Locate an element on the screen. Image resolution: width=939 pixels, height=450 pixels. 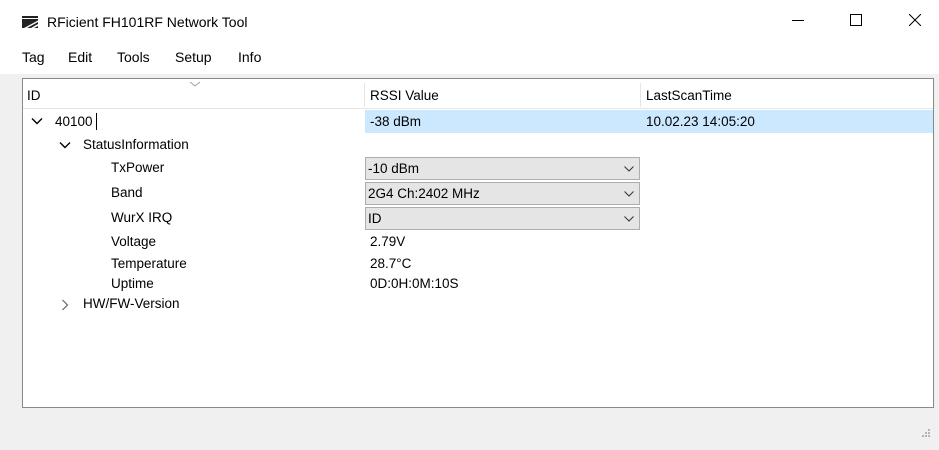
minimize-icon is located at coordinates (798, 20).